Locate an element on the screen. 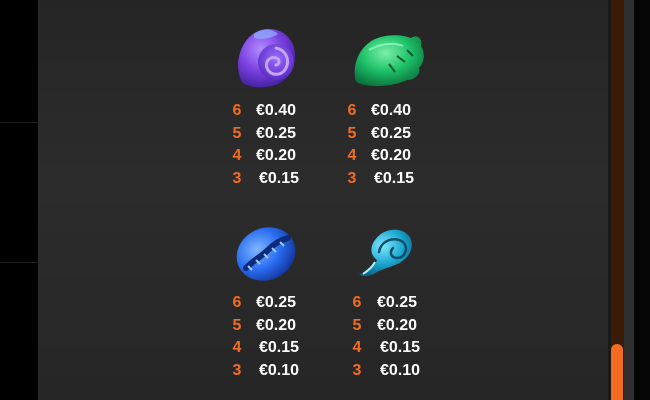 Image resolution: width=650 pixels, height=400 pixels. green-conch-shell-icon is located at coordinates (389, 61).